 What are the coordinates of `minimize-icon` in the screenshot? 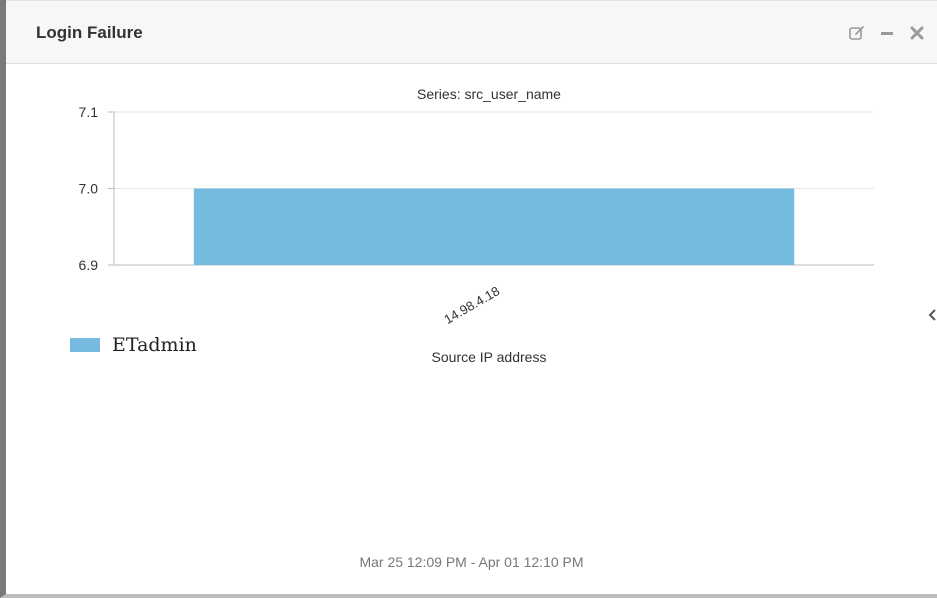 It's located at (887, 33).